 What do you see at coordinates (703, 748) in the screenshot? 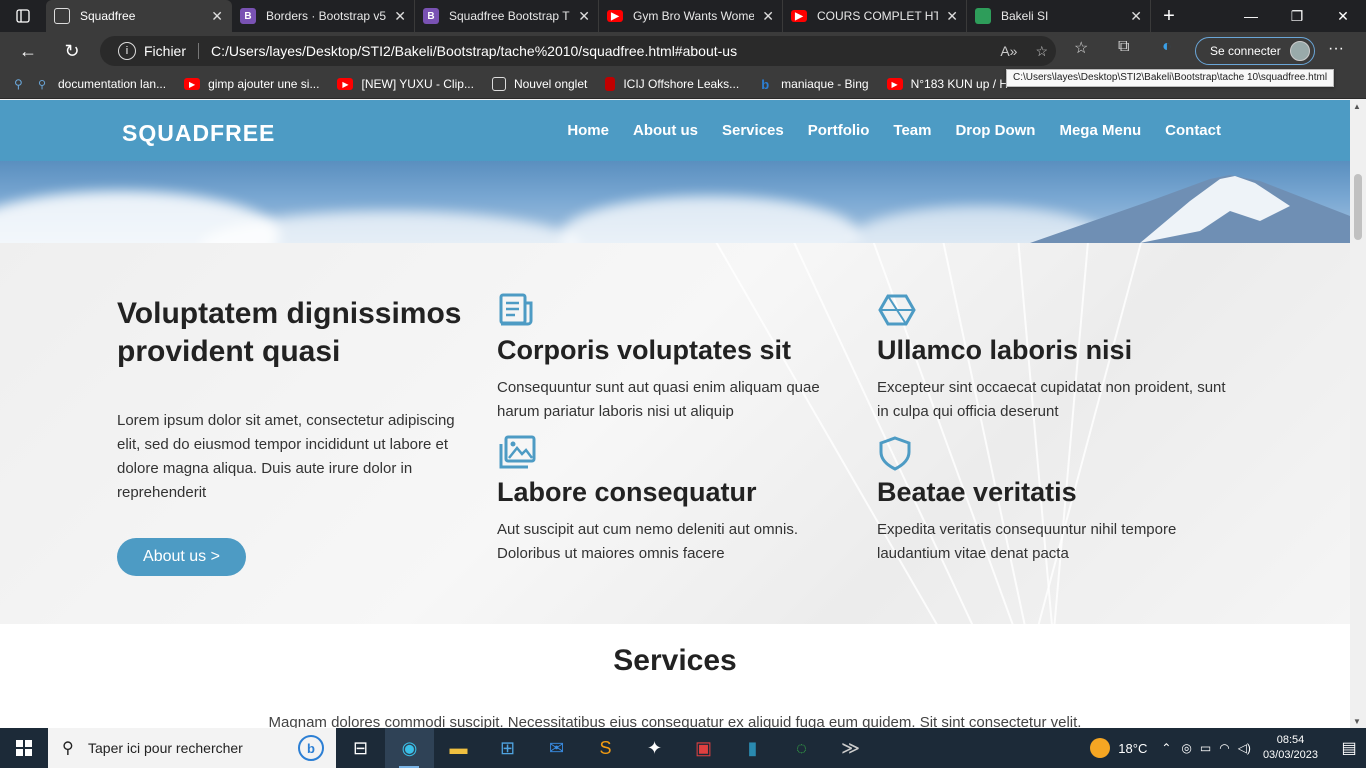
I see `media-icon: ▣` at bounding box center [703, 748].